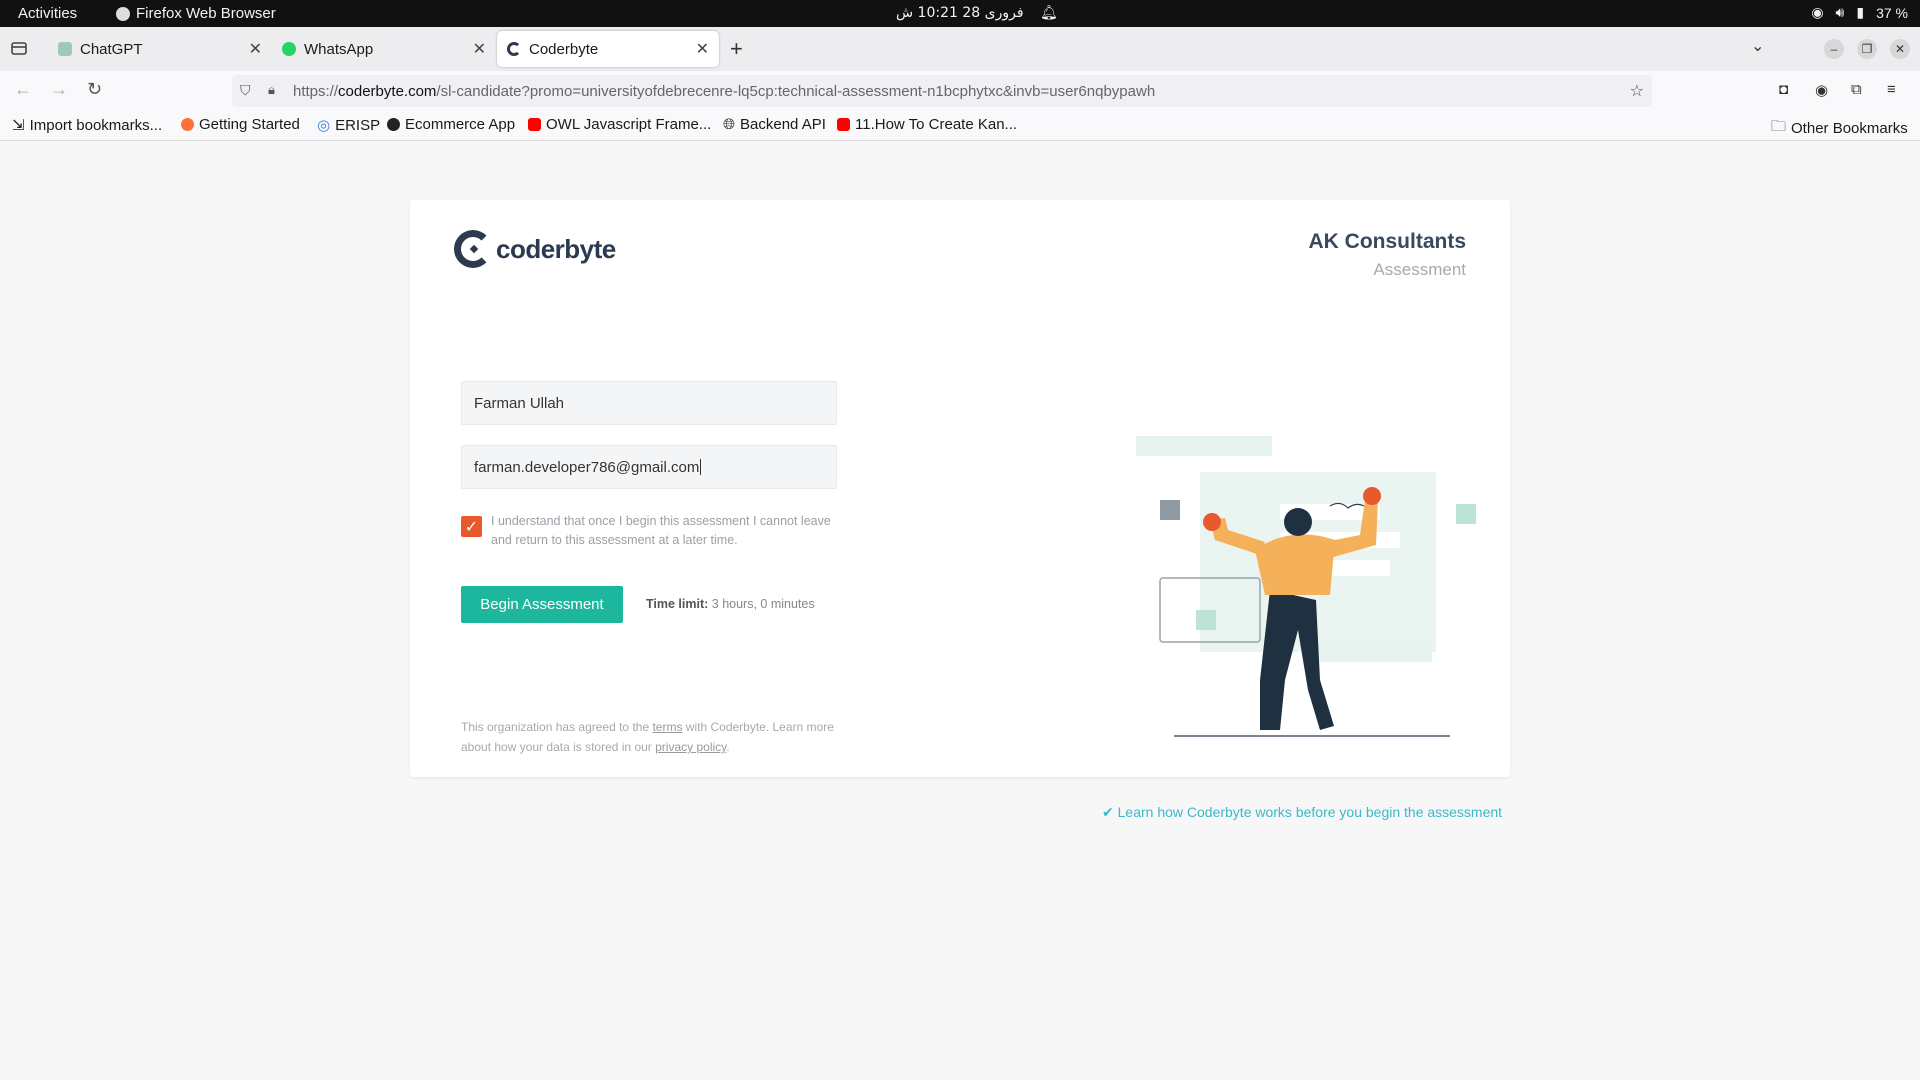 This screenshot has height=1080, width=1920. What do you see at coordinates (1900, 49) in the screenshot?
I see `close-window-button: ✕` at bounding box center [1900, 49].